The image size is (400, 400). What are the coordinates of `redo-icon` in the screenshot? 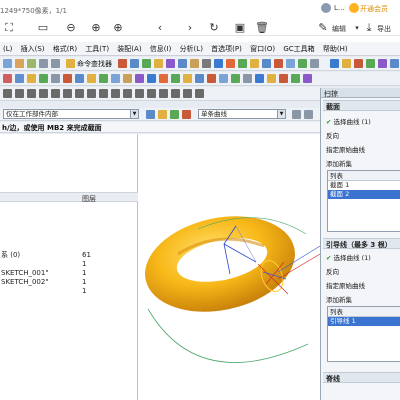 It's located at (55, 63).